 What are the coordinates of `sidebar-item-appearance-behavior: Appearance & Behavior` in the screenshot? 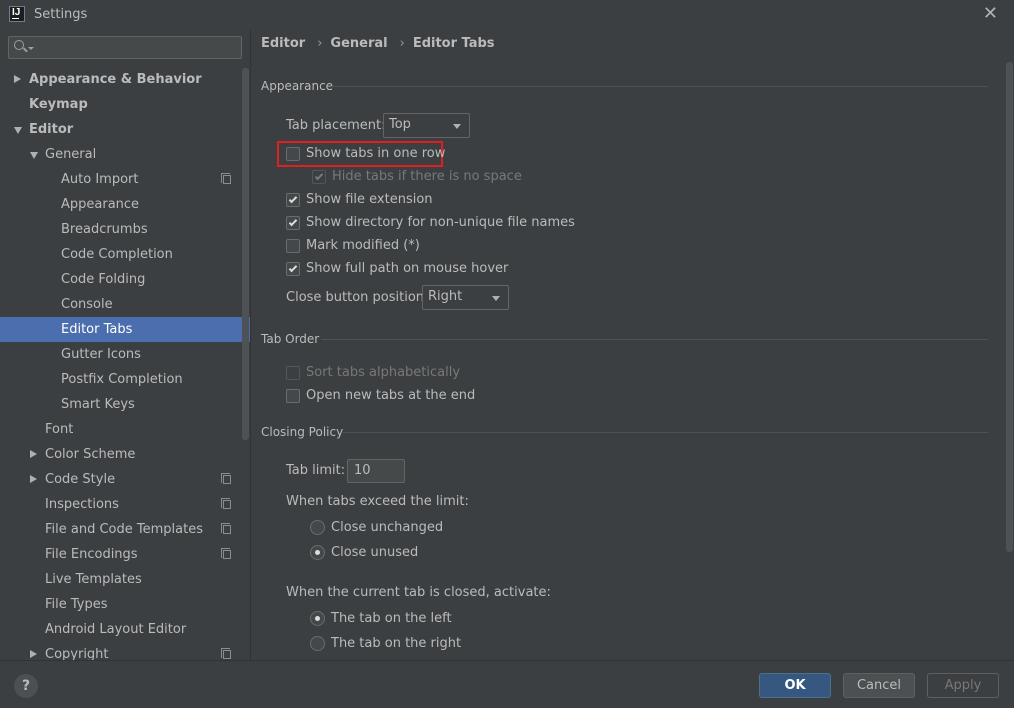 It's located at (125, 79).